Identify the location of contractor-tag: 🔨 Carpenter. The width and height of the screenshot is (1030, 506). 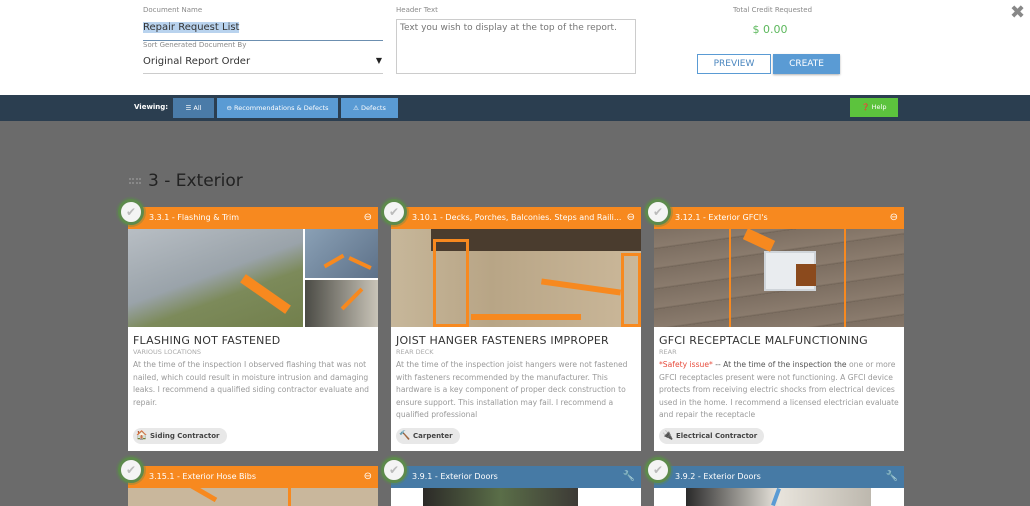
(428, 436).